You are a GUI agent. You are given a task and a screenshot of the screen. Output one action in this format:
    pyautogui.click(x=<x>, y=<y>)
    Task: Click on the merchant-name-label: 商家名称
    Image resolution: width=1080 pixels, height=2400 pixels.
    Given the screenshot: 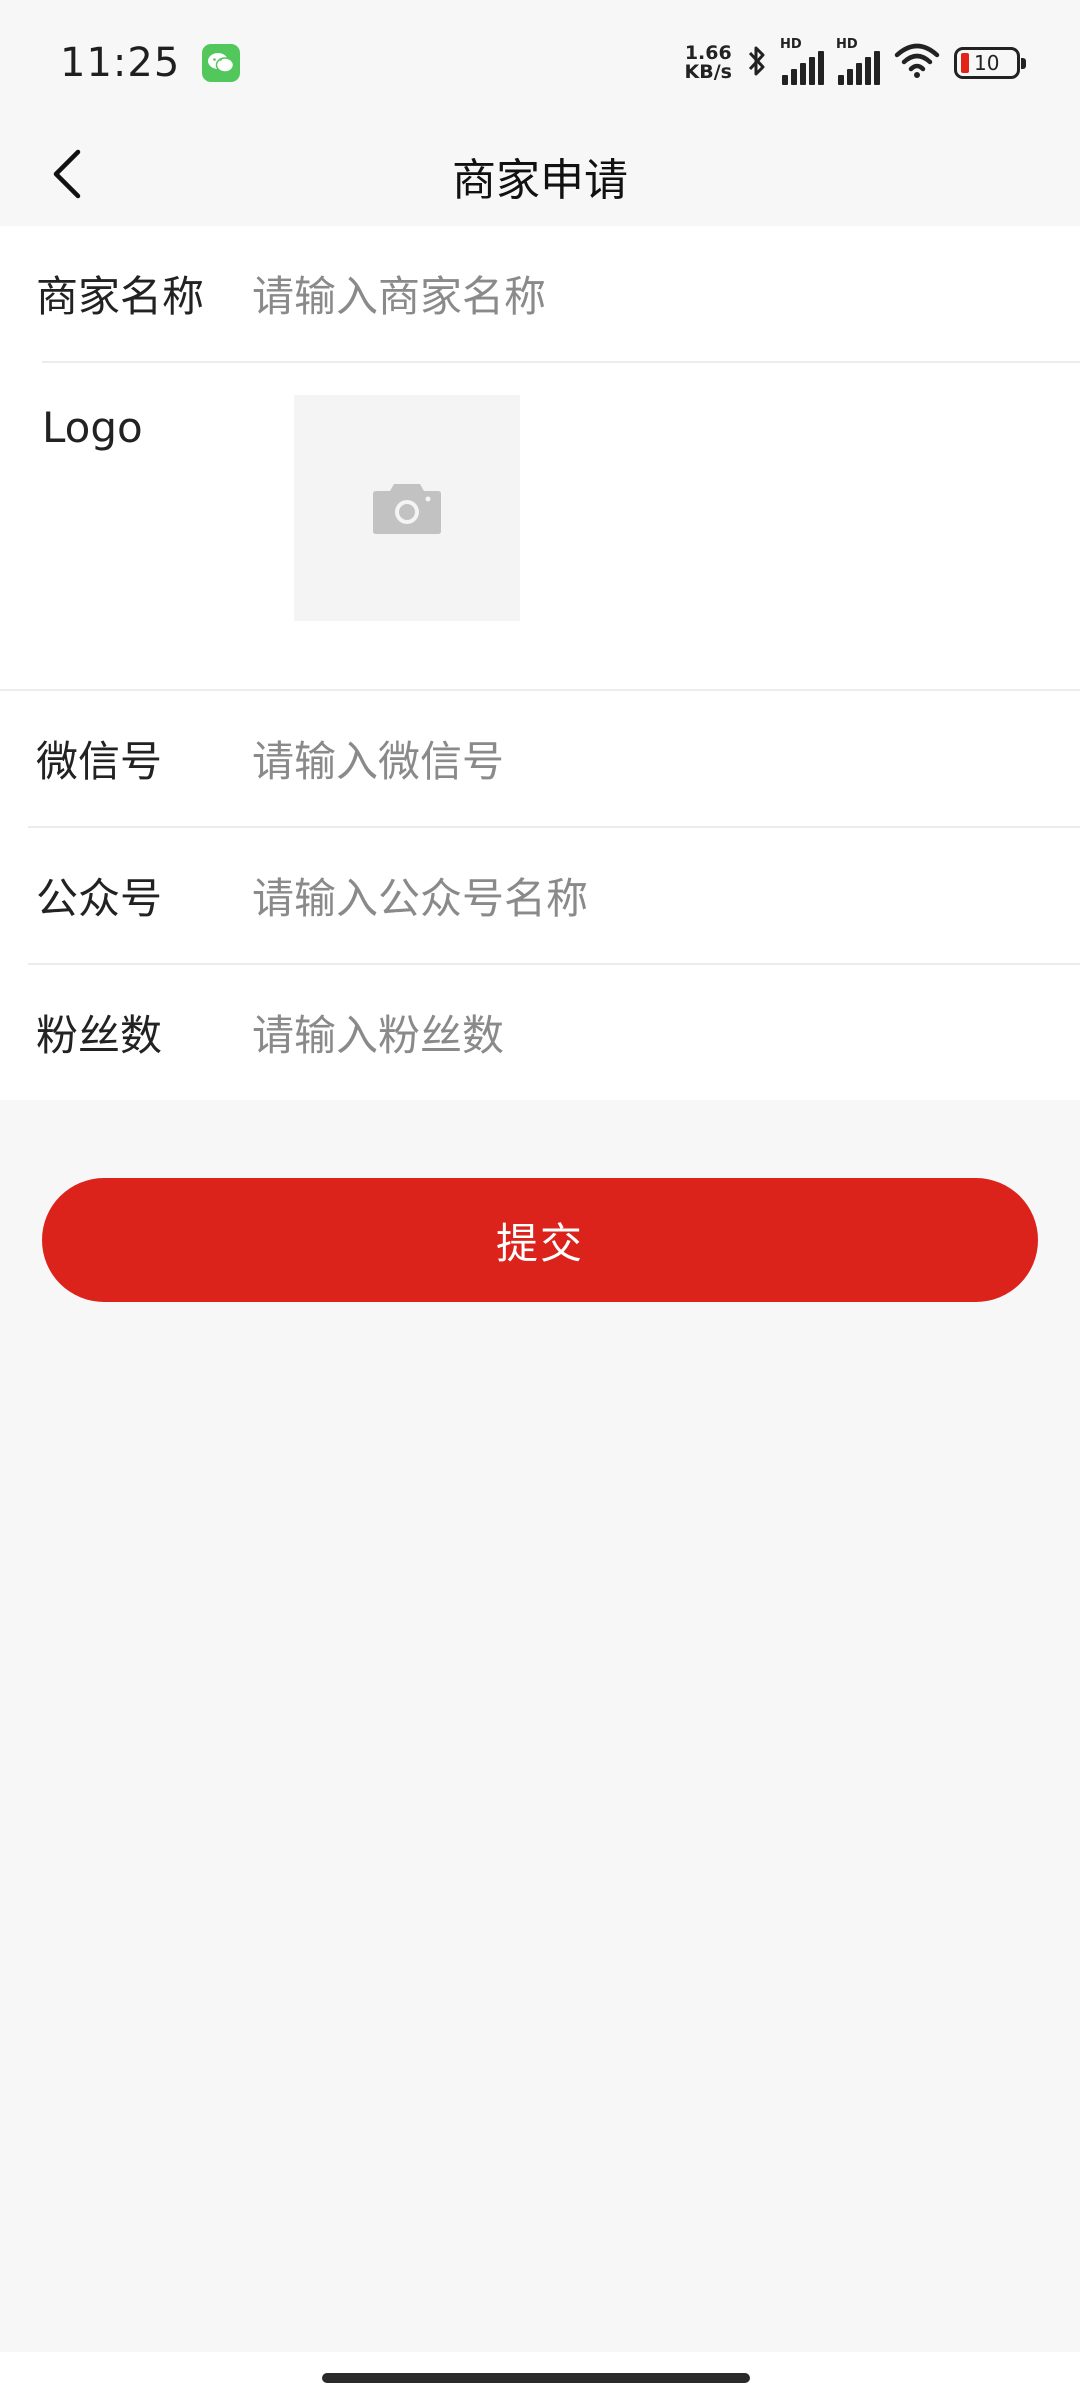 What is the action you would take?
    pyautogui.click(x=120, y=296)
    